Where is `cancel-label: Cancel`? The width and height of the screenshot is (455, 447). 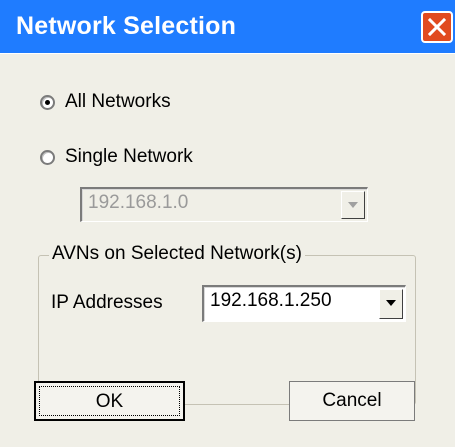 cancel-label: Cancel is located at coordinates (352, 400).